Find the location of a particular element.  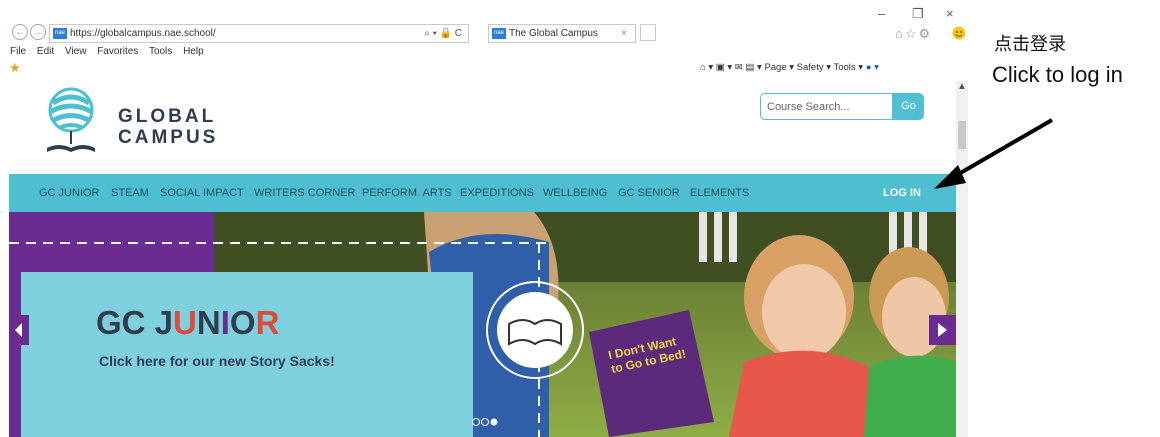

restore-button: ❐ is located at coordinates (918, 14).